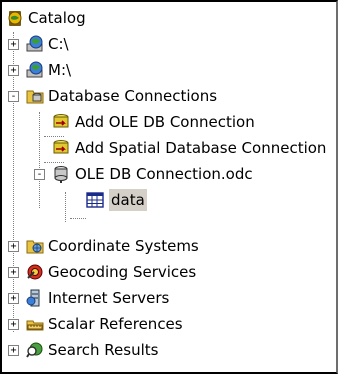  Describe the element at coordinates (35, 272) in the screenshot. I see `geocoding-icon` at that location.